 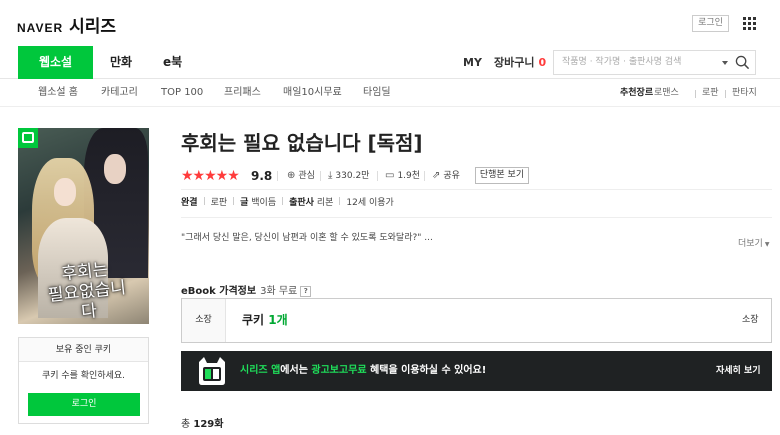 What do you see at coordinates (446, 176) in the screenshot?
I see `share-button: ⇗ 공유` at bounding box center [446, 176].